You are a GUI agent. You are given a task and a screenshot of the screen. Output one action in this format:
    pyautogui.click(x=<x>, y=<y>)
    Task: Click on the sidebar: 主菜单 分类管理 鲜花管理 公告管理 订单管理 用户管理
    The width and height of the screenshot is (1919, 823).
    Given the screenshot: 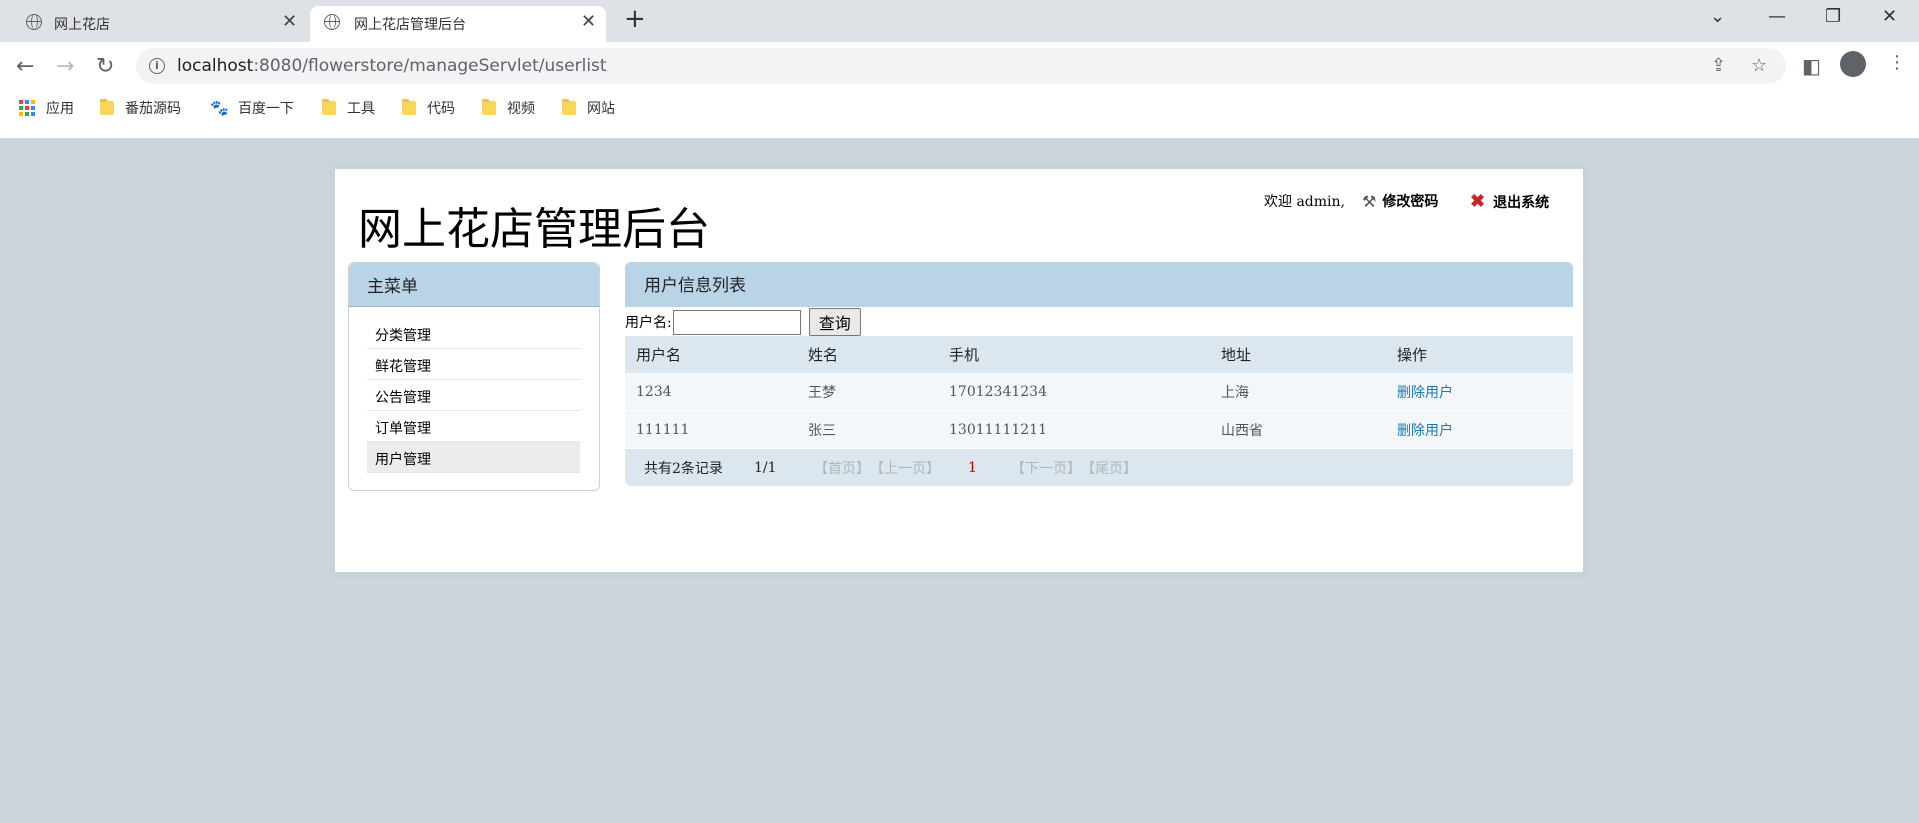 What is the action you would take?
    pyautogui.click(x=474, y=376)
    